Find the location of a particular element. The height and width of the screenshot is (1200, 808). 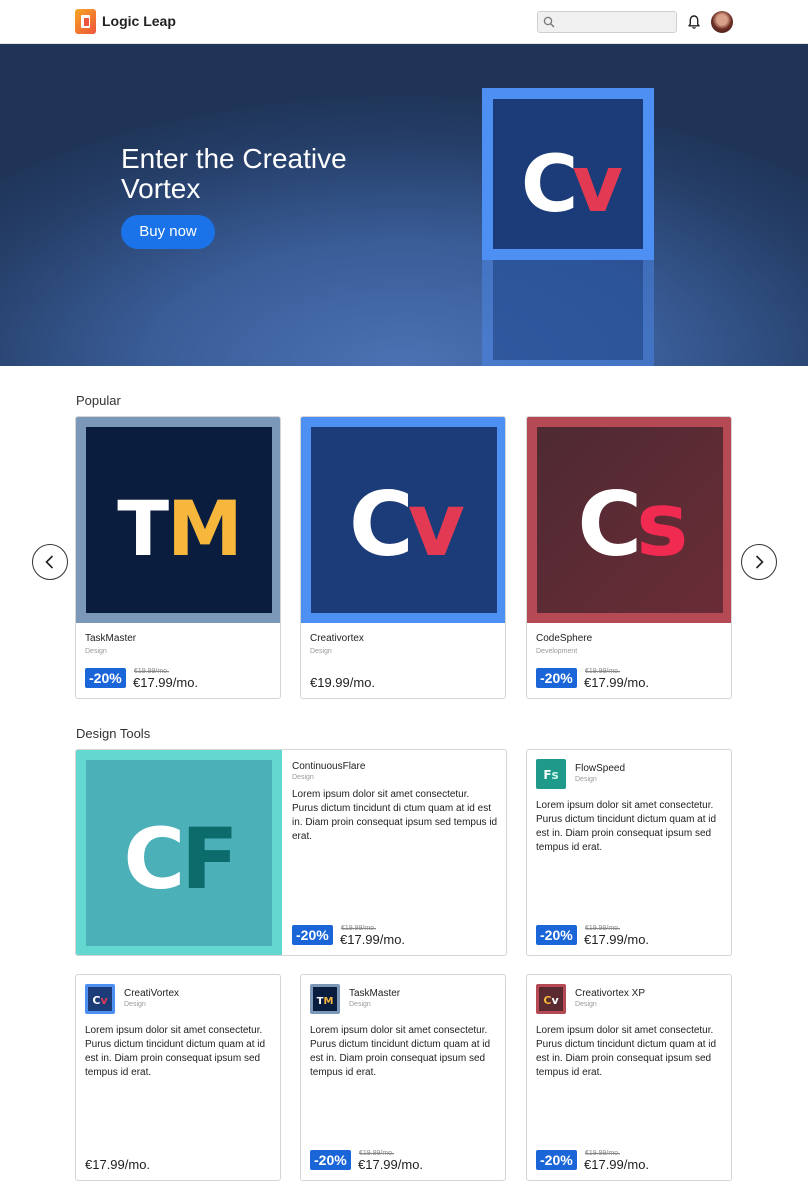

popular-section-title: Popular is located at coordinates (98, 400).